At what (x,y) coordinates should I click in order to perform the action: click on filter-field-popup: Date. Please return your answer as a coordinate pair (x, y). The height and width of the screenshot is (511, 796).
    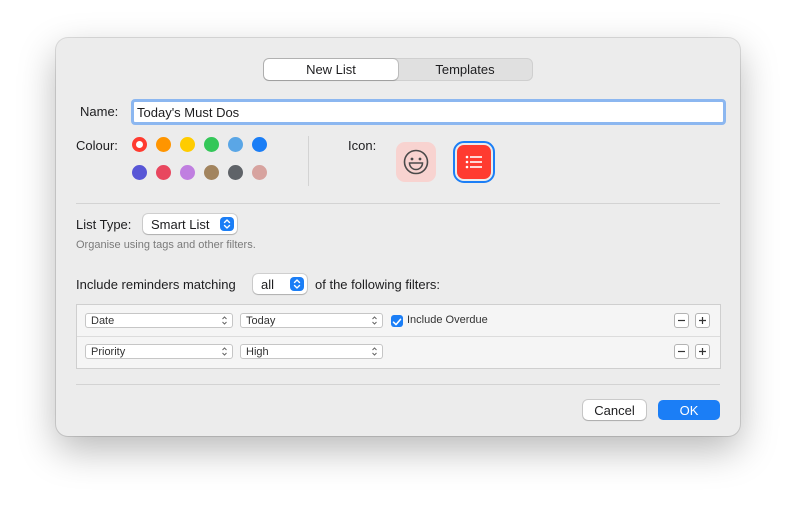
    Looking at the image, I should click on (159, 320).